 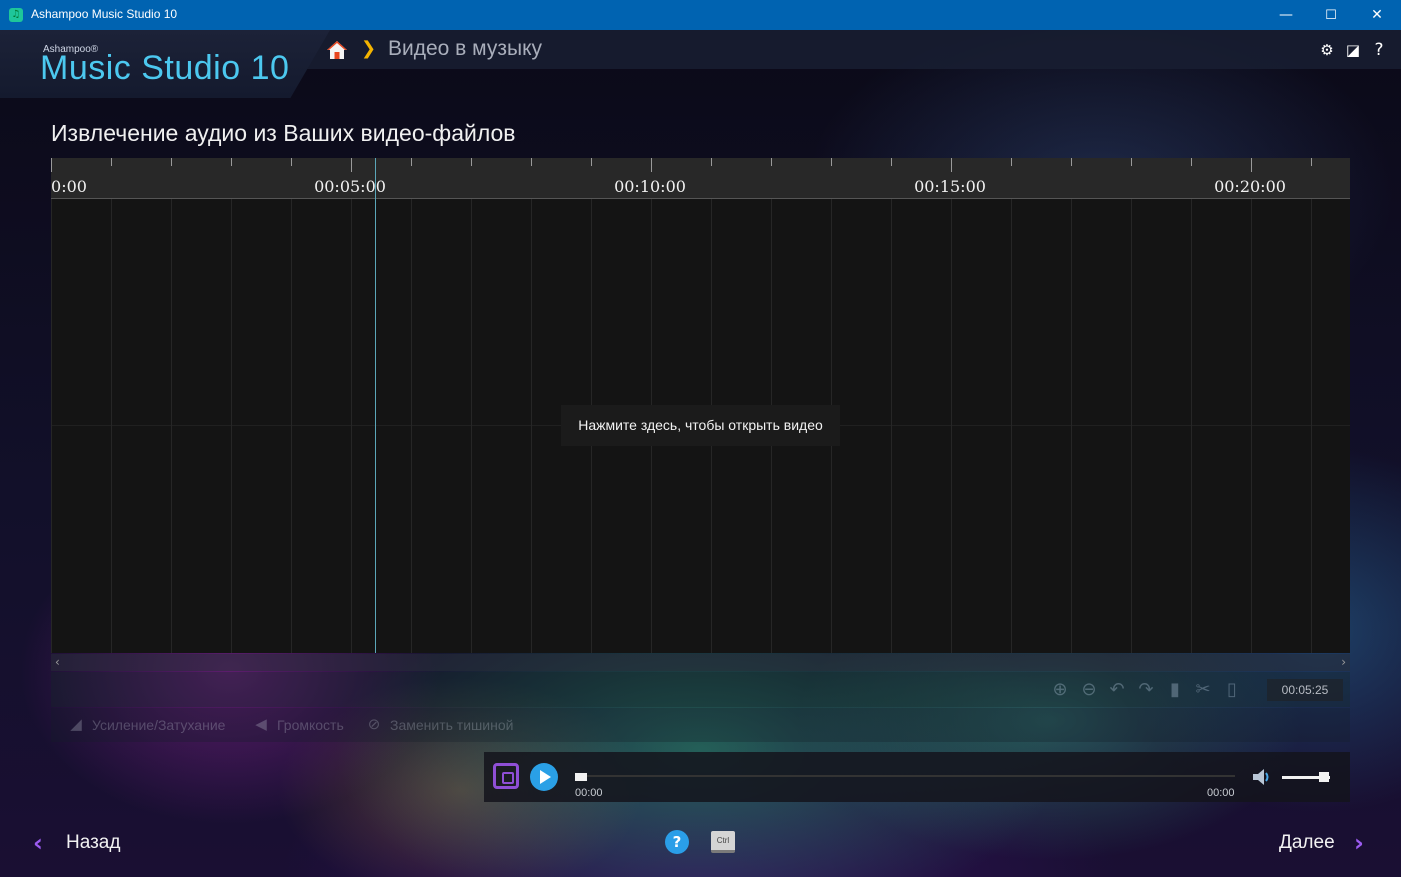 I want to click on fade-button: ◢ Усиление/Затухание, so click(x=145, y=725).